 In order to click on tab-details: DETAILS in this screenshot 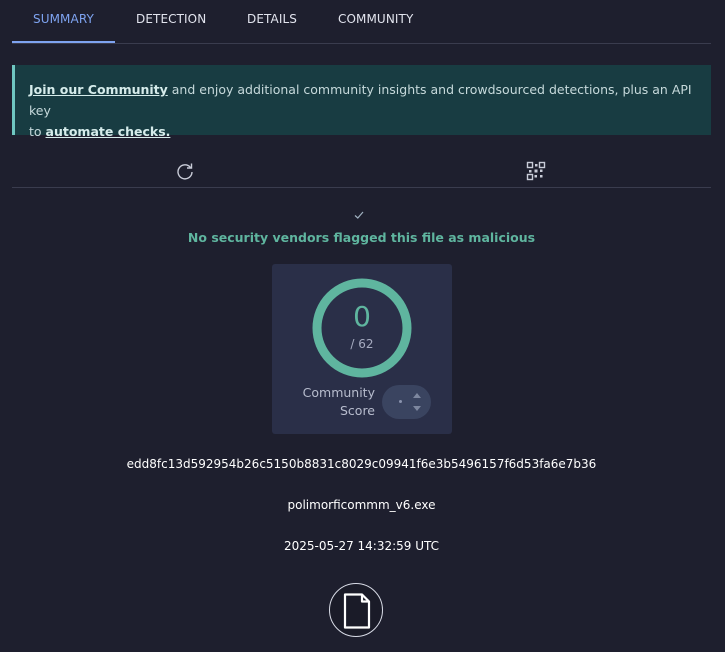, I will do `click(272, 21)`.